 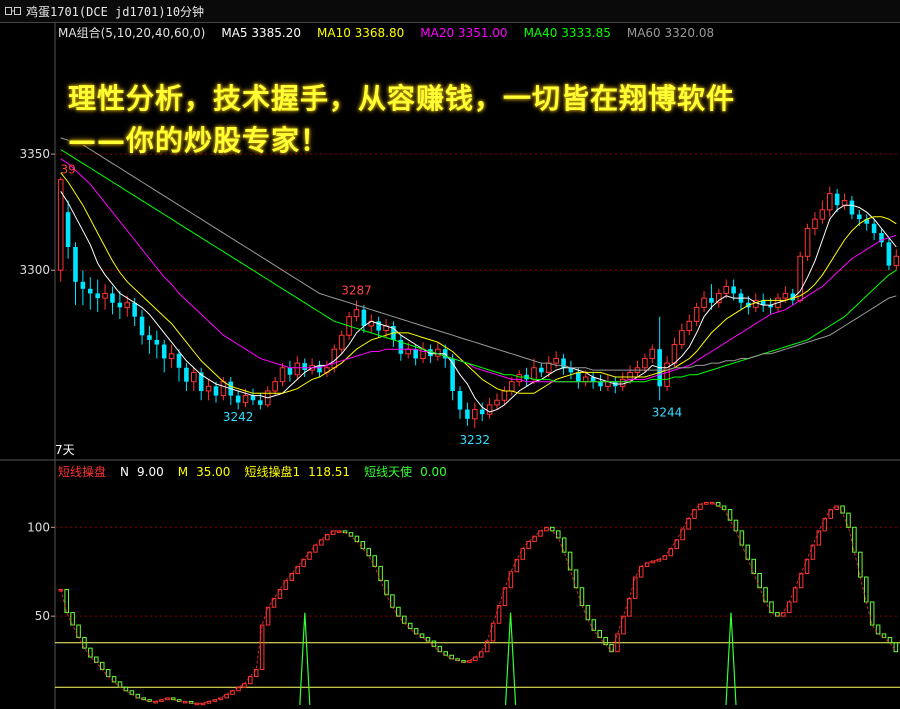 What do you see at coordinates (213, 472) in the screenshot?
I see `indicator-m-value: 35.00` at bounding box center [213, 472].